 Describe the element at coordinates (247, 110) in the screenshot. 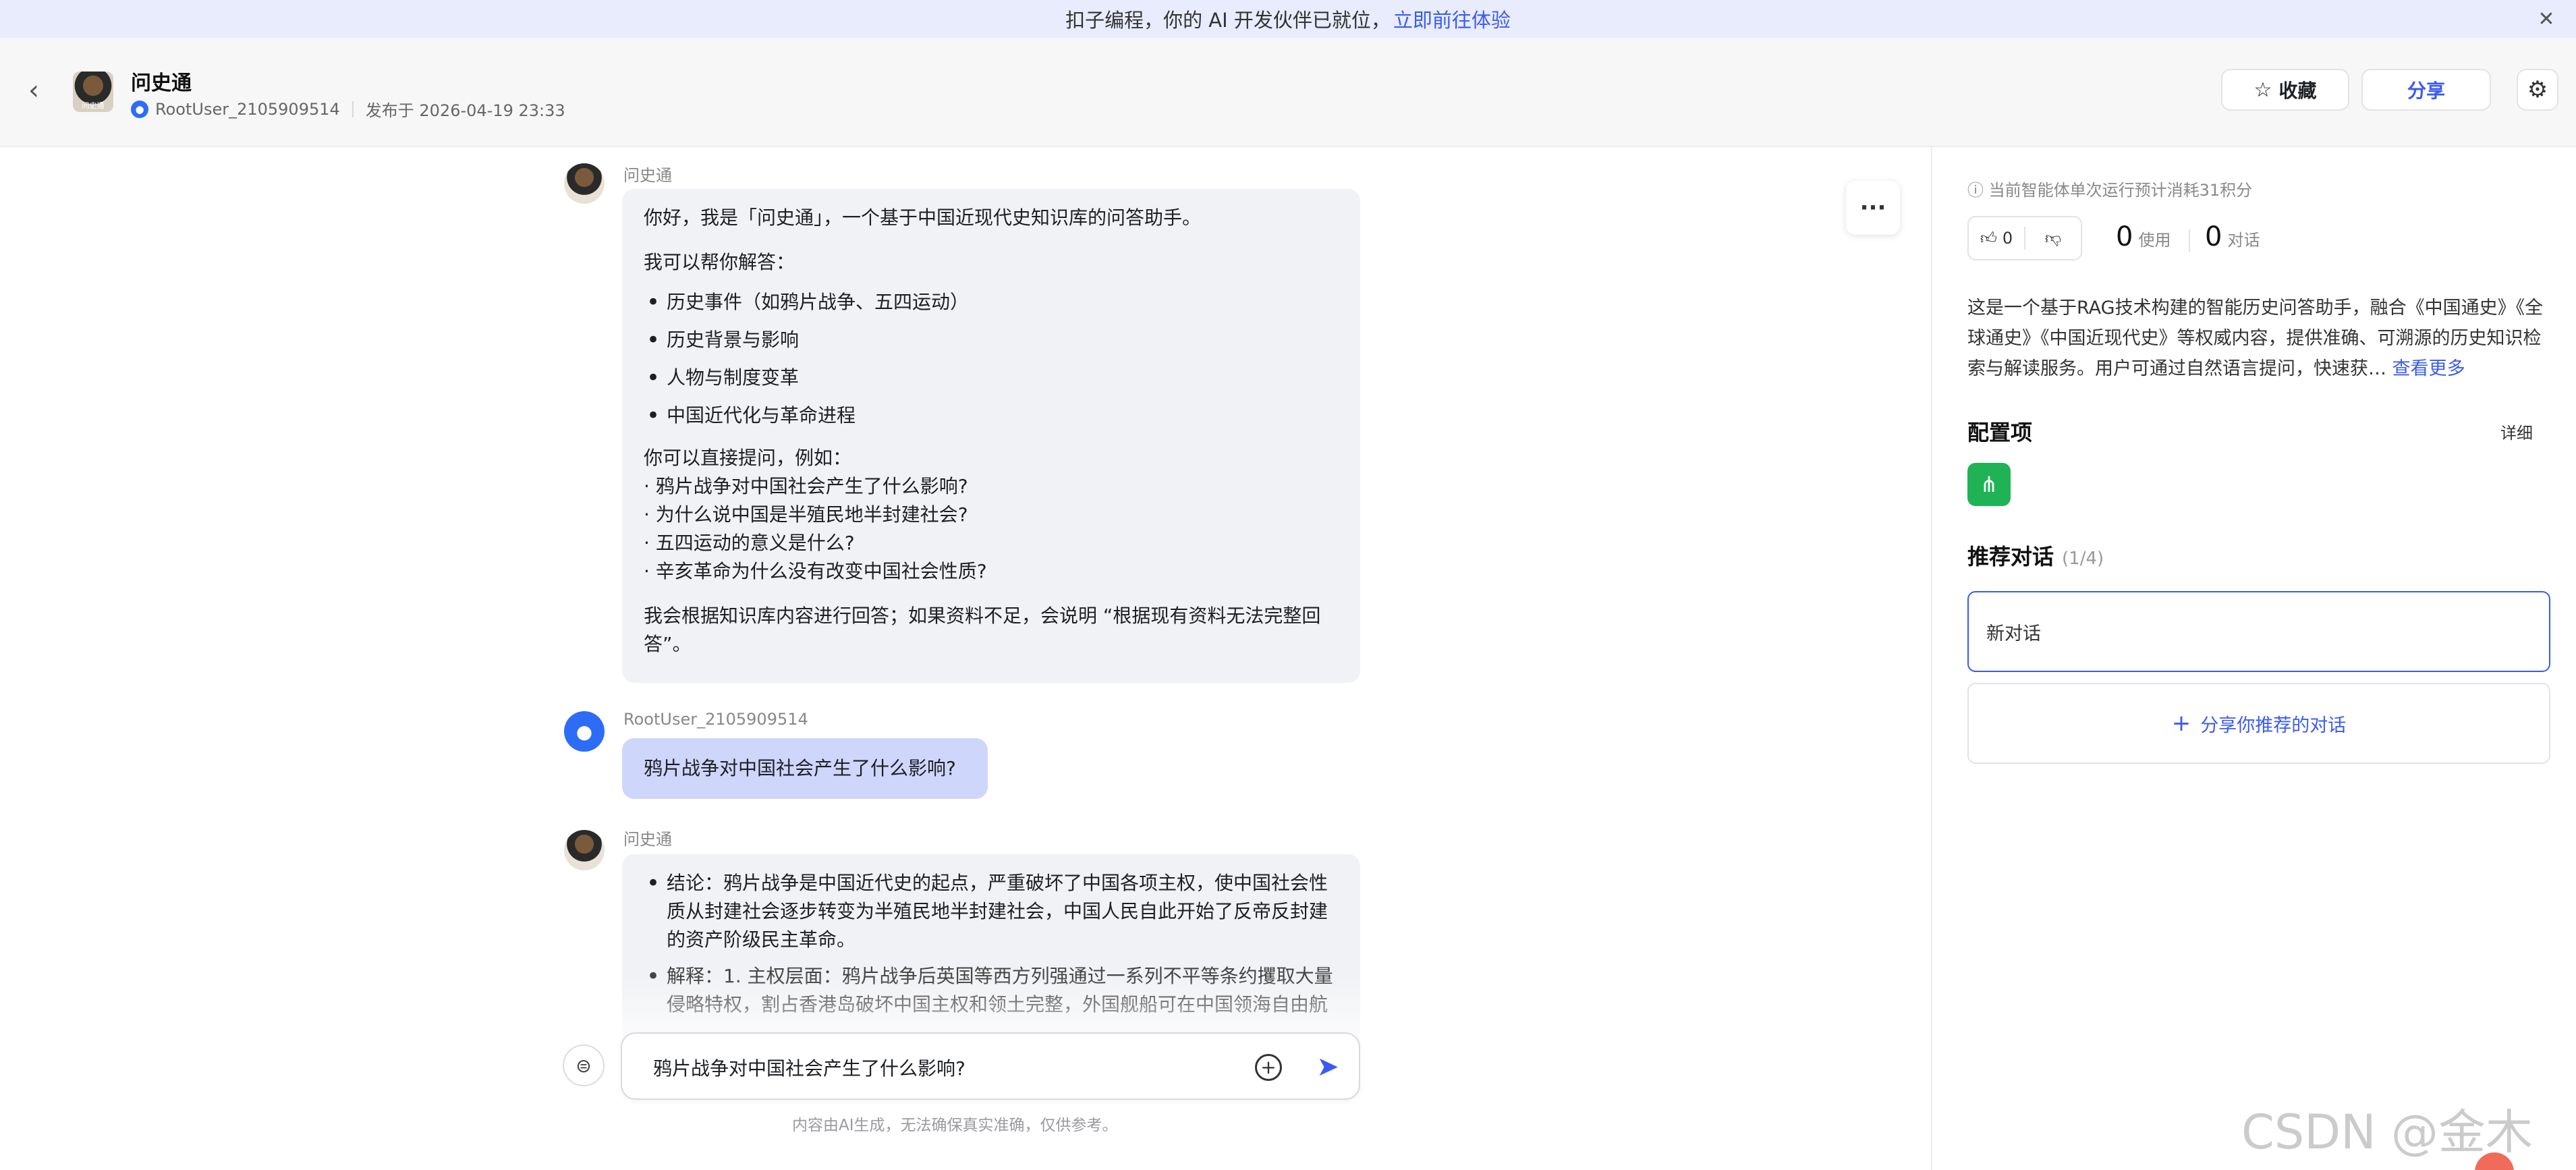

I see `author-name: RootUser_2105909514` at that location.